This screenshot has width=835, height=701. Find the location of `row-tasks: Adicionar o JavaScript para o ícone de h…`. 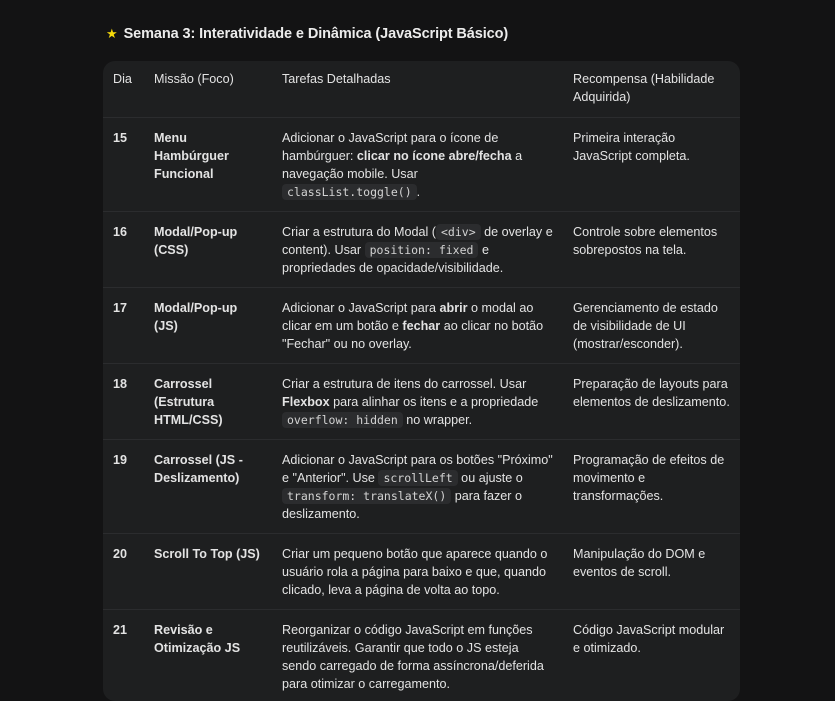

row-tasks: Adicionar o JavaScript para o ícone de h… is located at coordinates (417, 165).